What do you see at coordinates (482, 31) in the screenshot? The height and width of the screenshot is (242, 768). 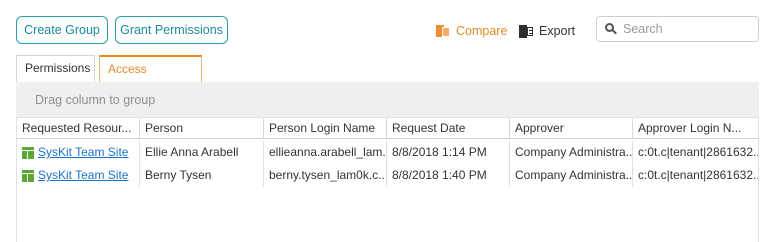 I see `compare-label: Compare` at bounding box center [482, 31].